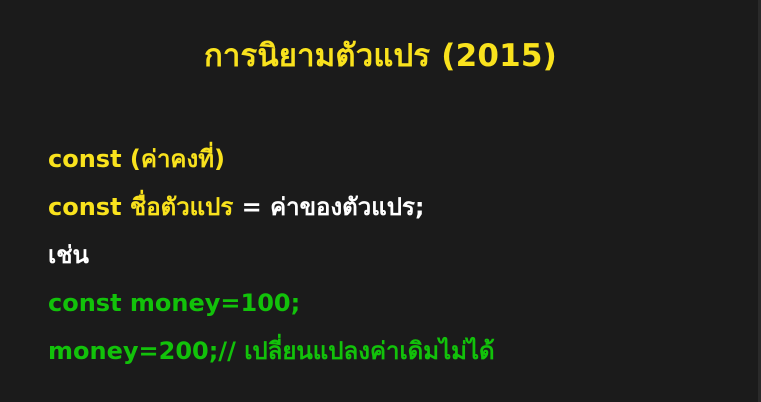 The width and height of the screenshot is (761, 402). I want to click on slide-title: การนิยามตัวแปร (2015), so click(380, 56).